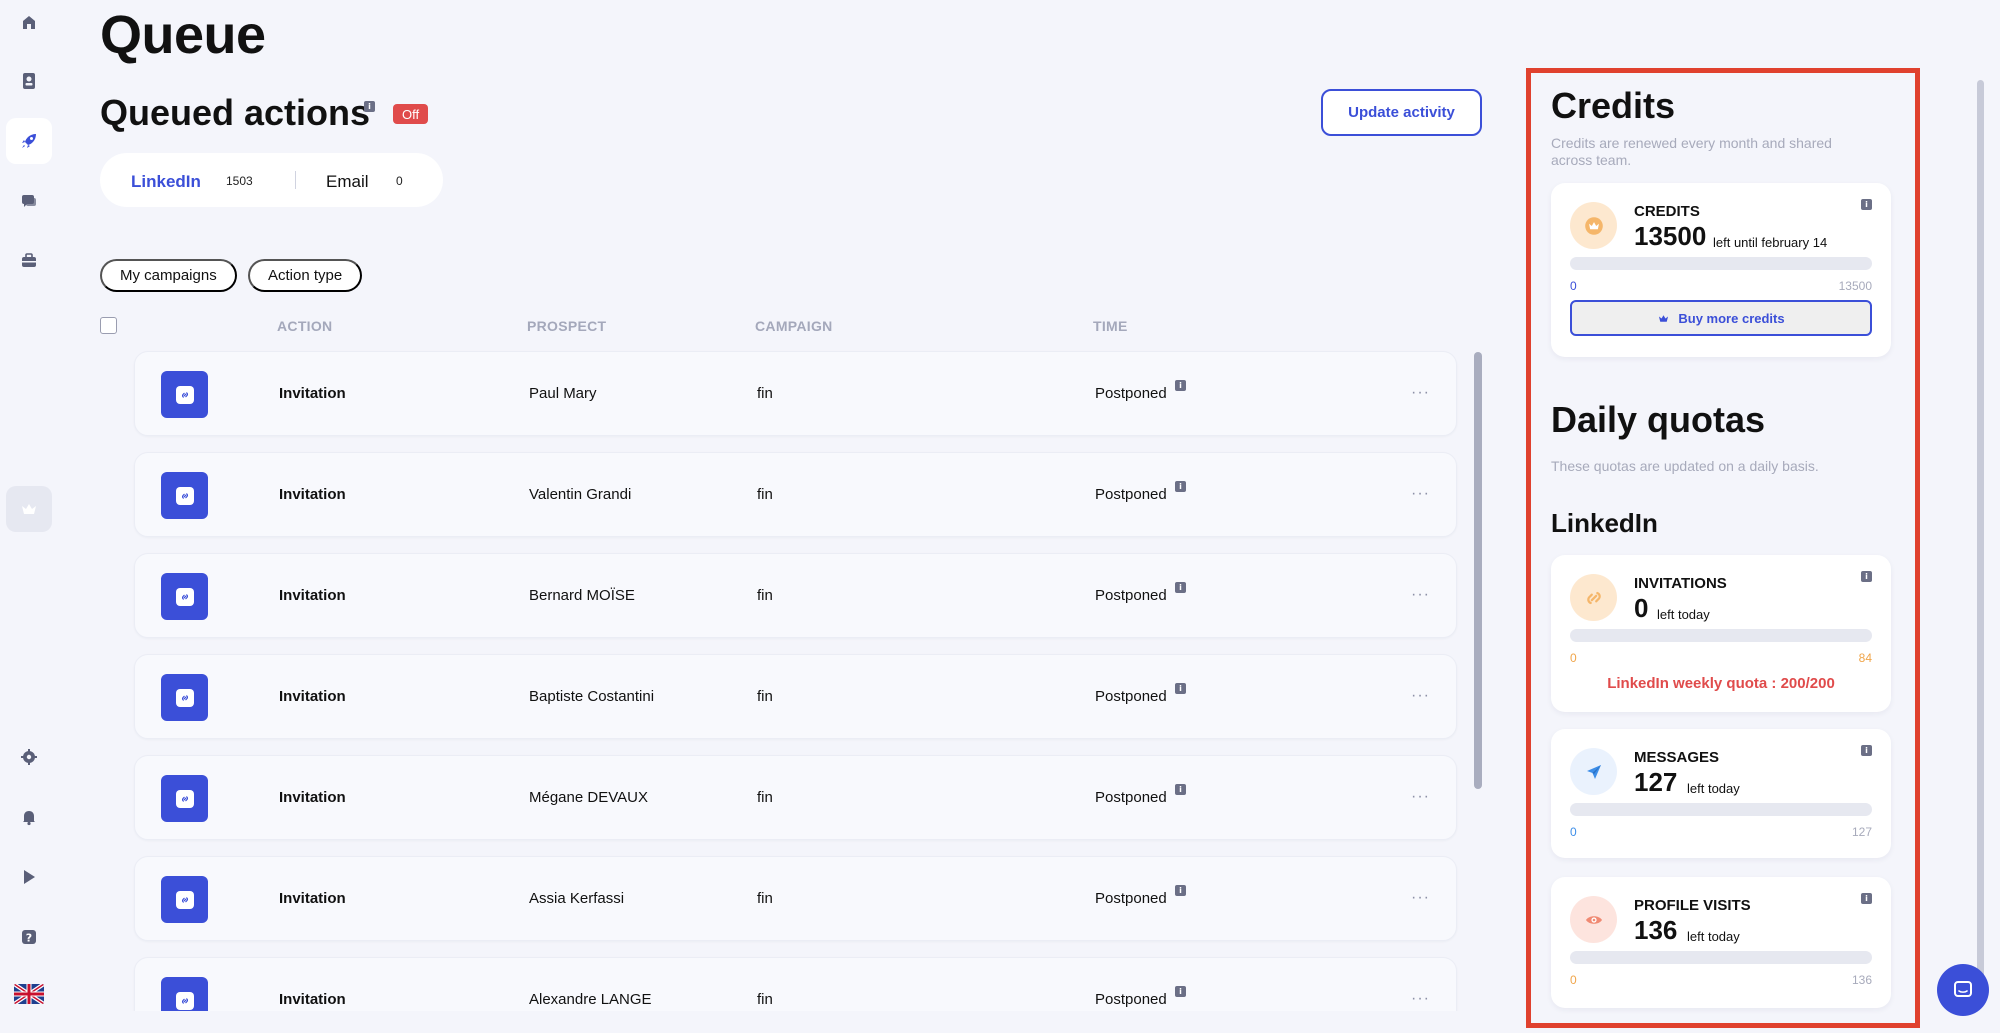  What do you see at coordinates (29, 509) in the screenshot?
I see `sidebar-item-upgrade` at bounding box center [29, 509].